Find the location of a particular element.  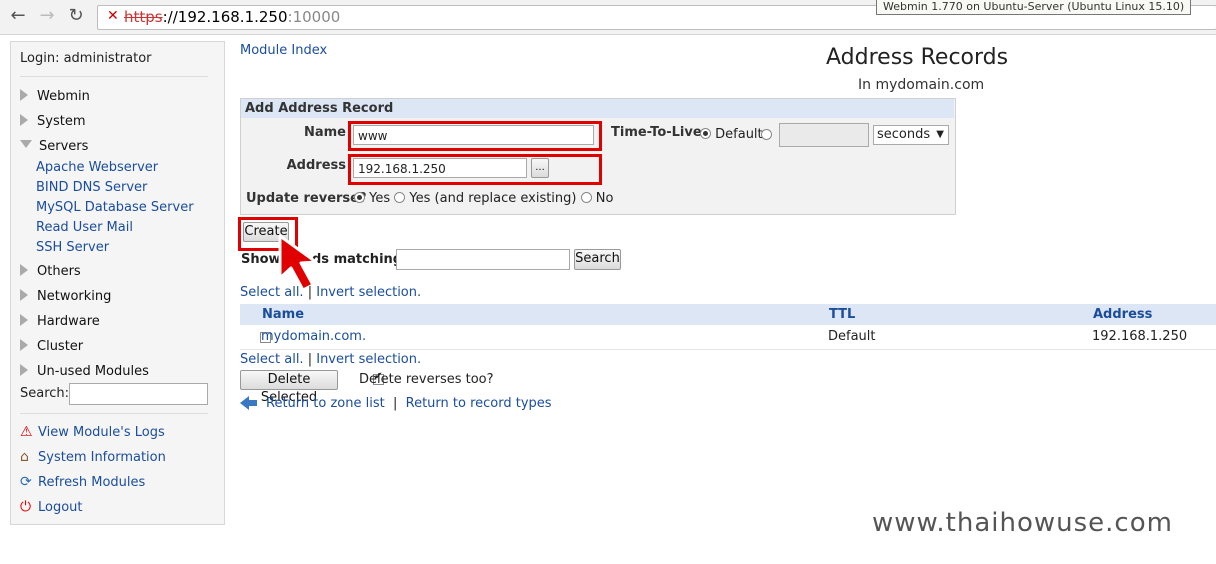

pointer-arrow-icon is located at coordinates (298, 263).